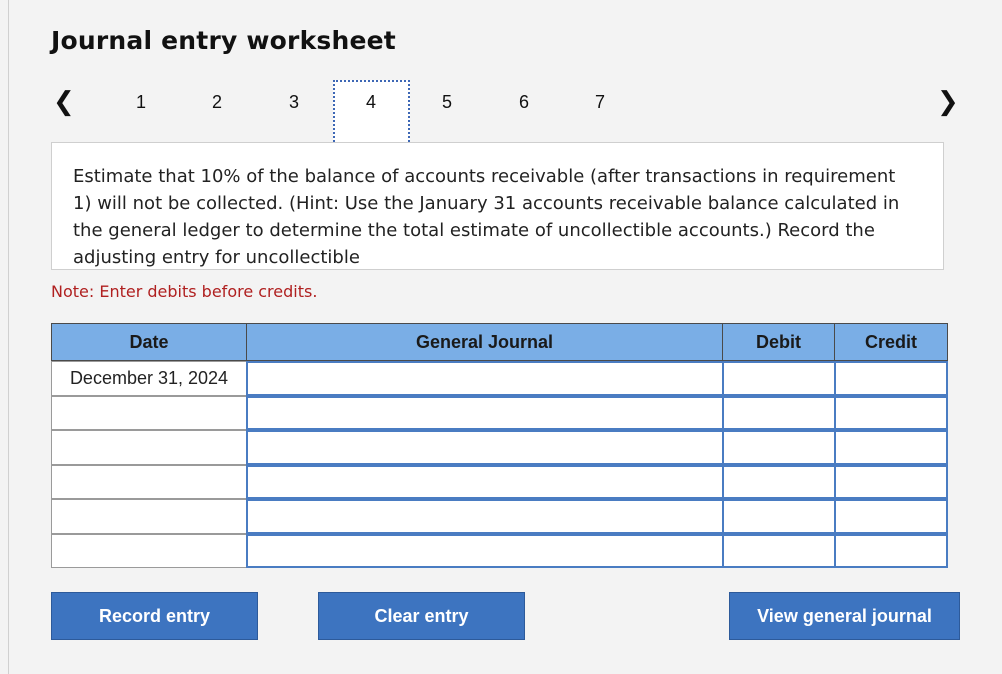 This screenshot has width=1002, height=674. I want to click on note-text: Note: Enter debits before credits., so click(184, 291).